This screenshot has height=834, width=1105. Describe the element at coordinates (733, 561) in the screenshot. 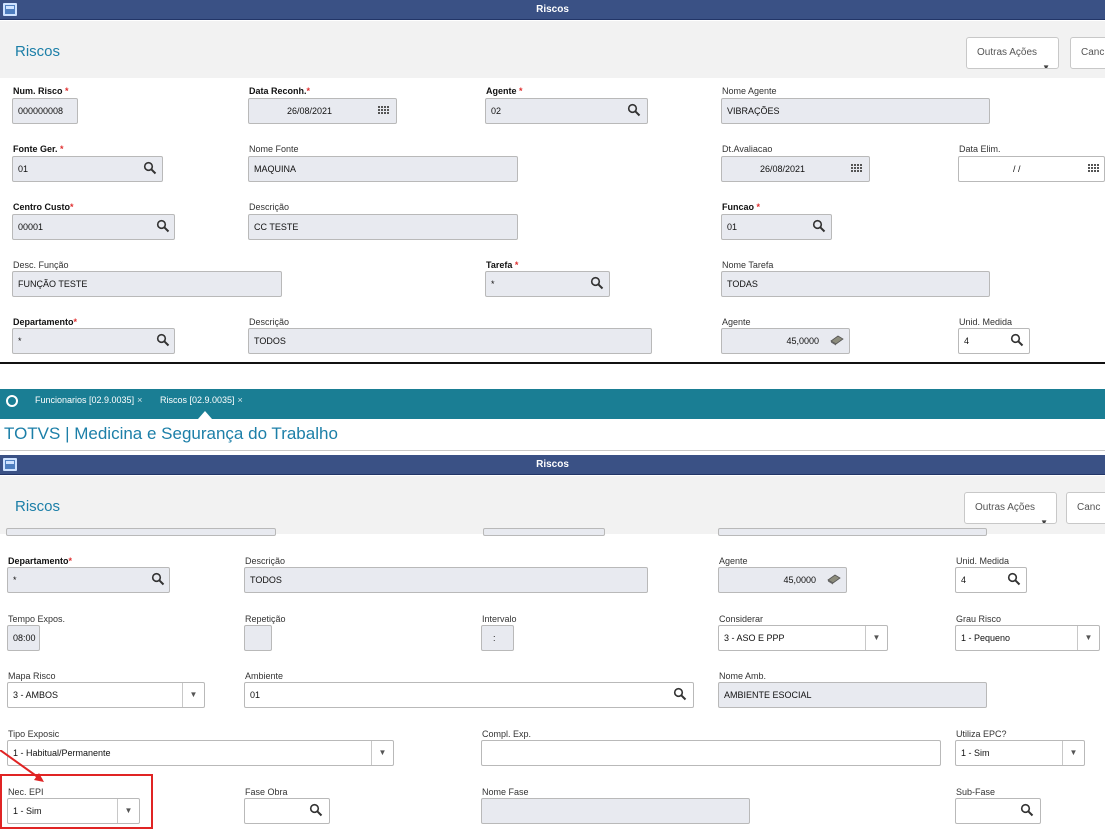

I see `agente-label-2: Agente` at that location.